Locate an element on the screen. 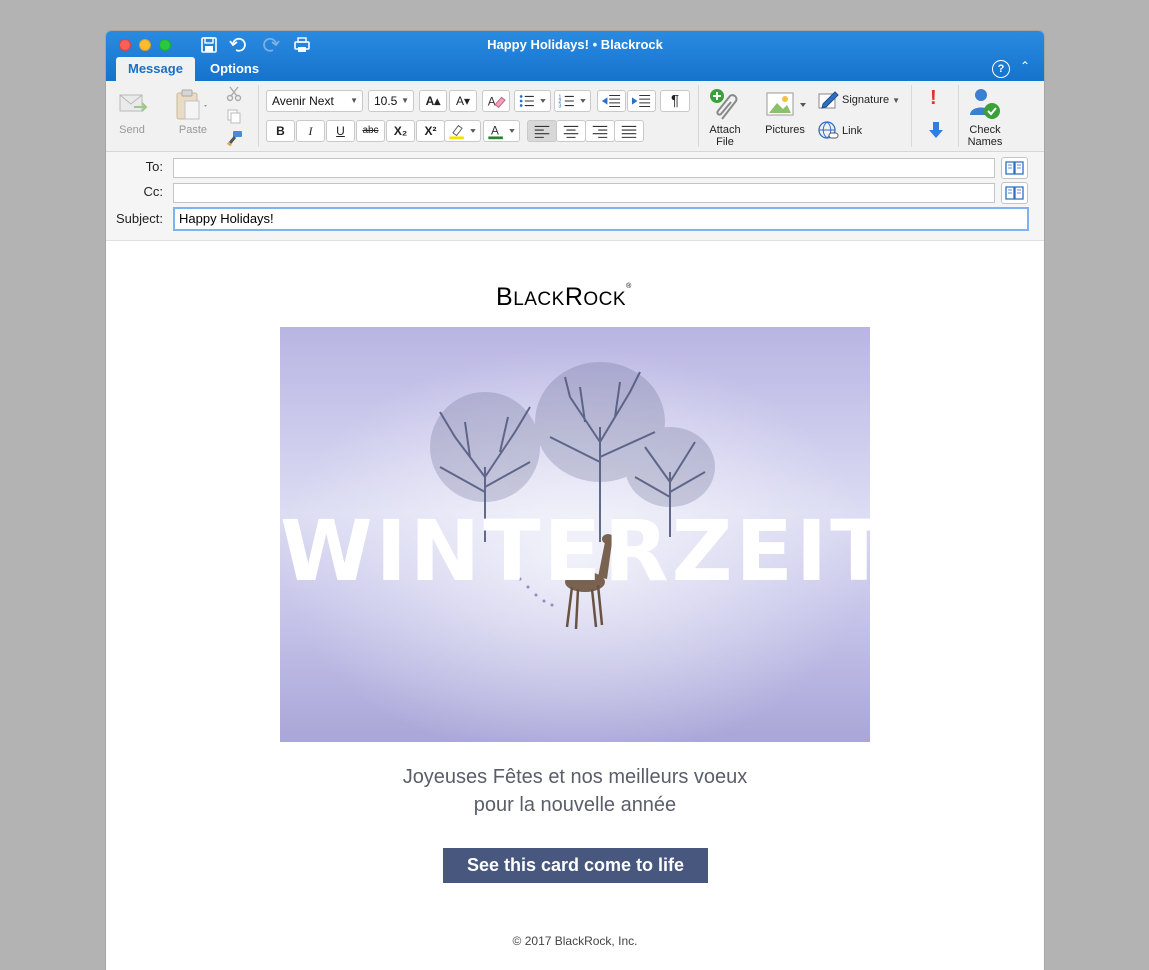 This screenshot has width=1149, height=970. format-painter-icon is located at coordinates (235, 138).